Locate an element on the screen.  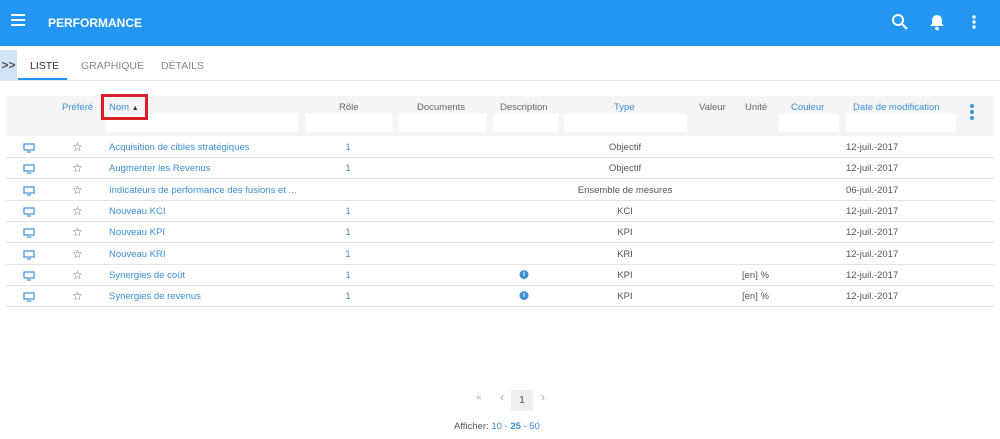
row-name-link: Nouveau KCI is located at coordinates (137, 211).